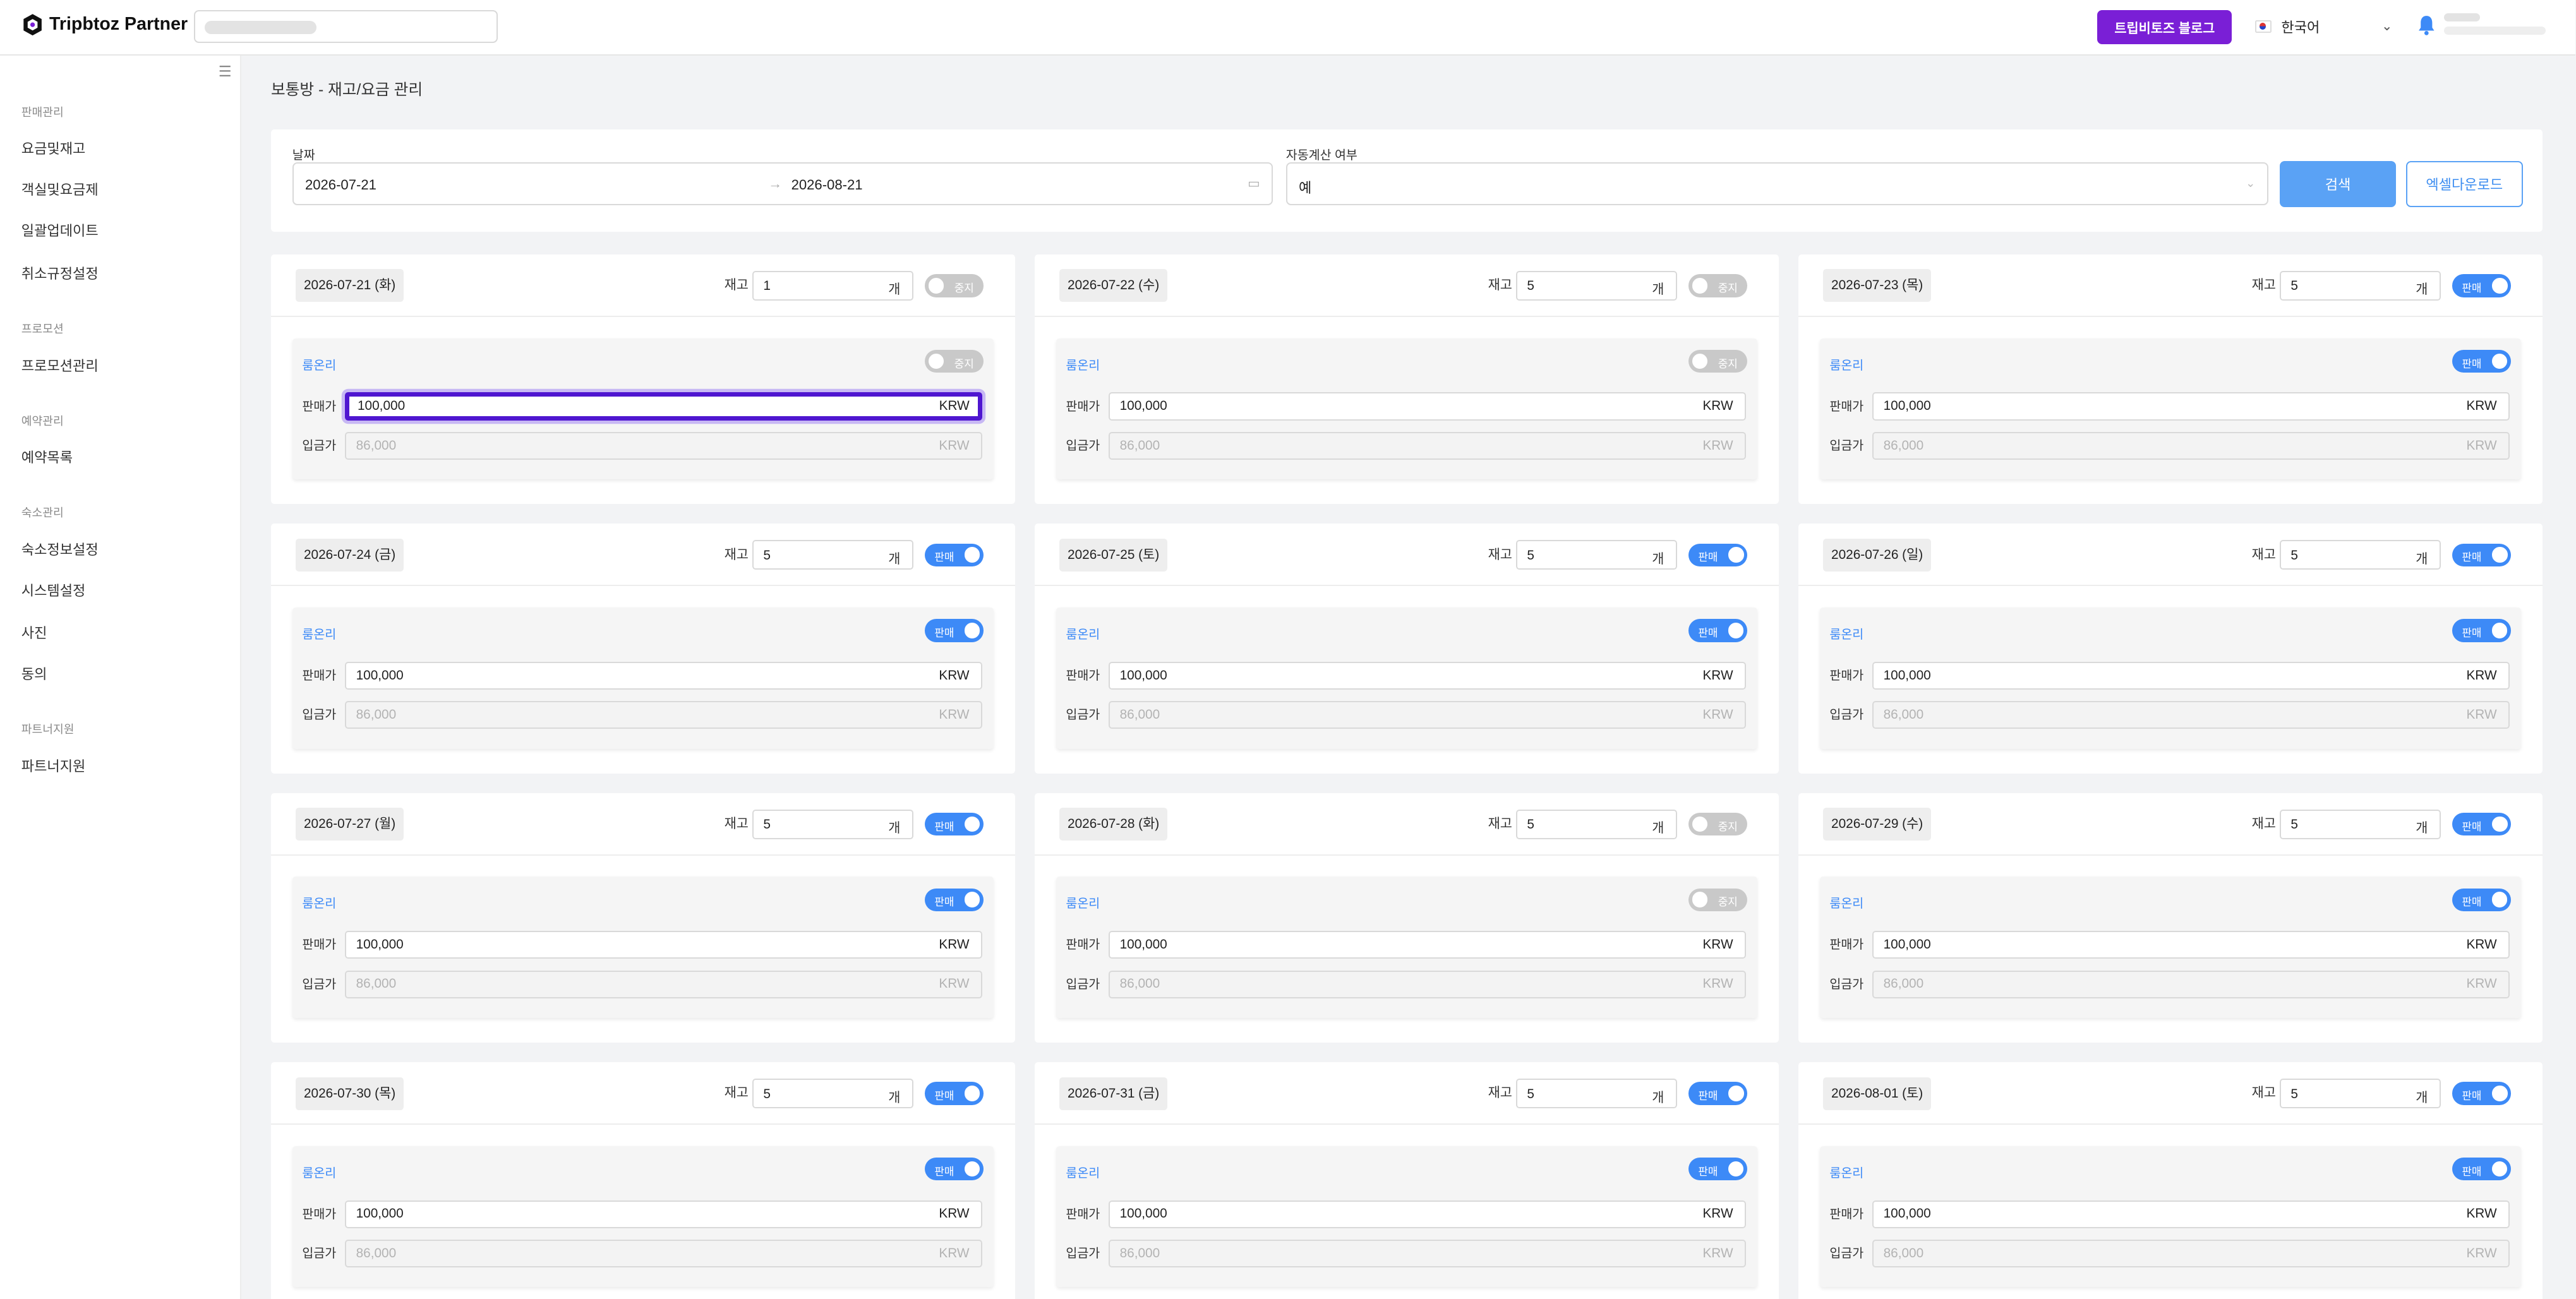 This screenshot has height=1299, width=2576. Describe the element at coordinates (2287, 26) in the screenshot. I see `language-selector: 한국어` at that location.